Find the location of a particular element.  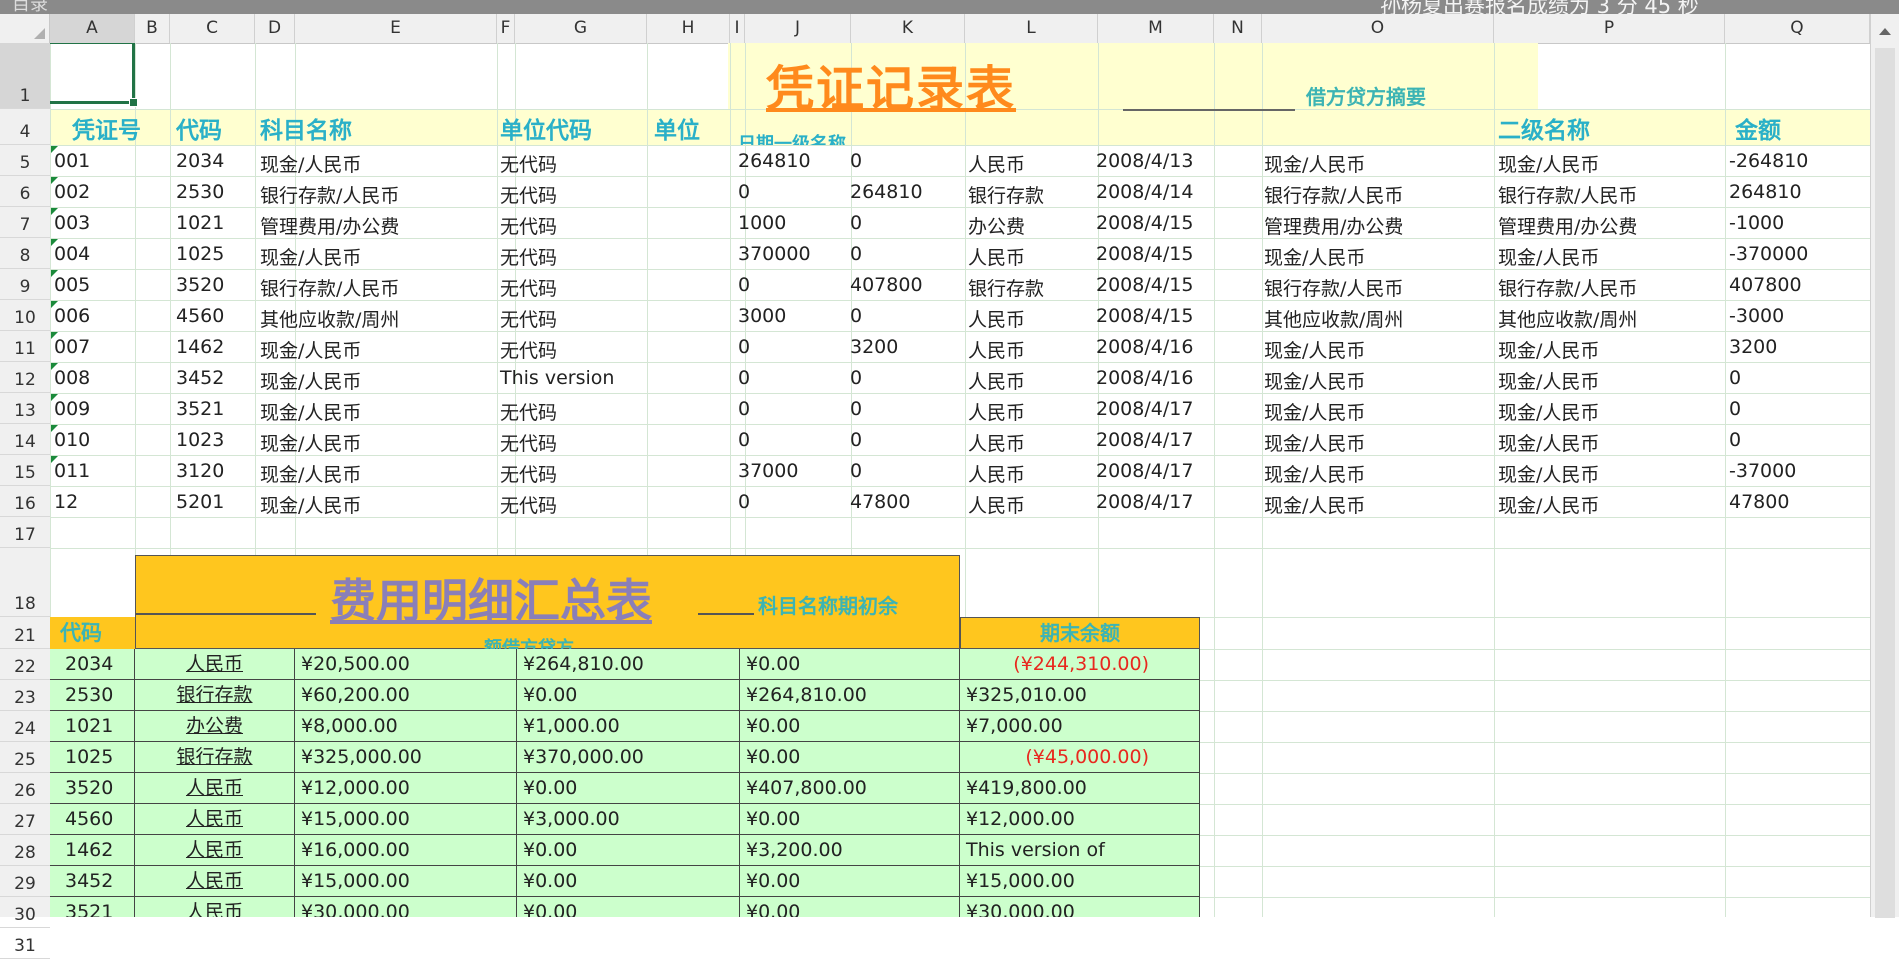

summary-cell-code: 3521 is located at coordinates (92, 907).